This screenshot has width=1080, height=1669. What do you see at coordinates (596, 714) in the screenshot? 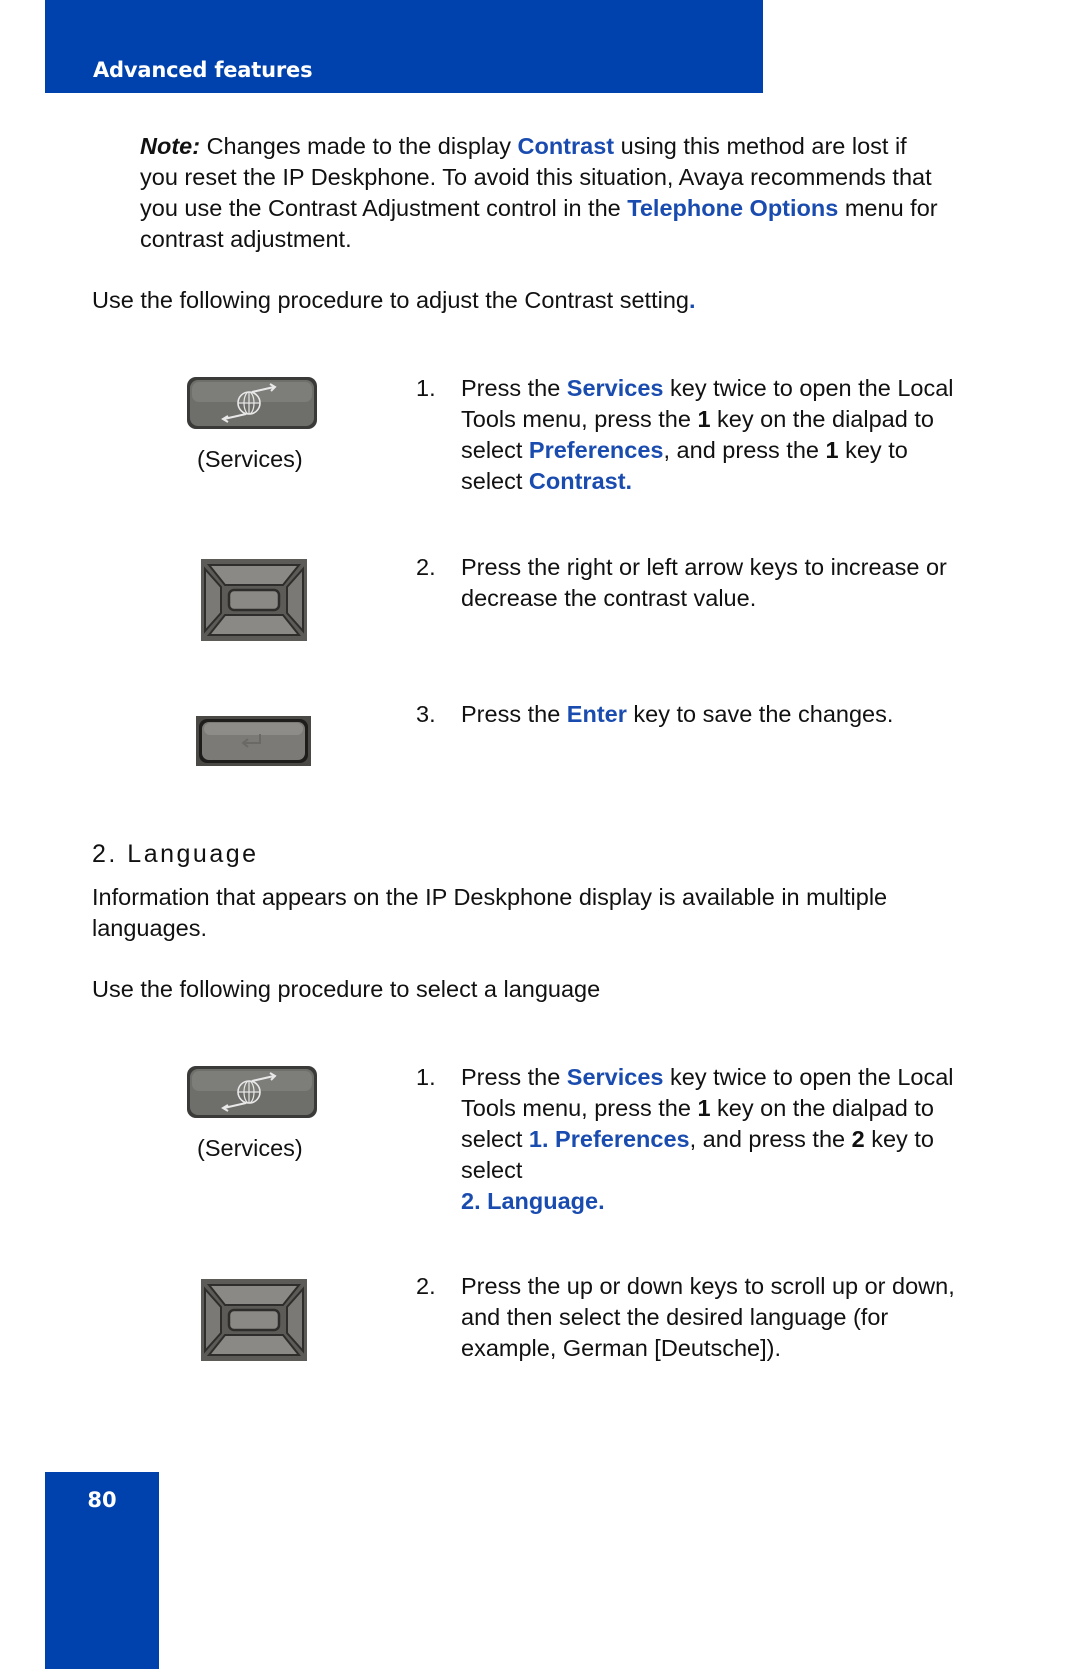
I see `enter-term: Enter` at bounding box center [596, 714].